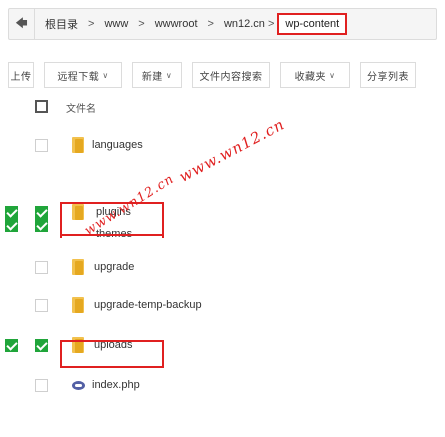 The width and height of the screenshot is (445, 437). Describe the element at coordinates (61, 24) in the screenshot. I see `breadcrumb-root: 根目录` at that location.